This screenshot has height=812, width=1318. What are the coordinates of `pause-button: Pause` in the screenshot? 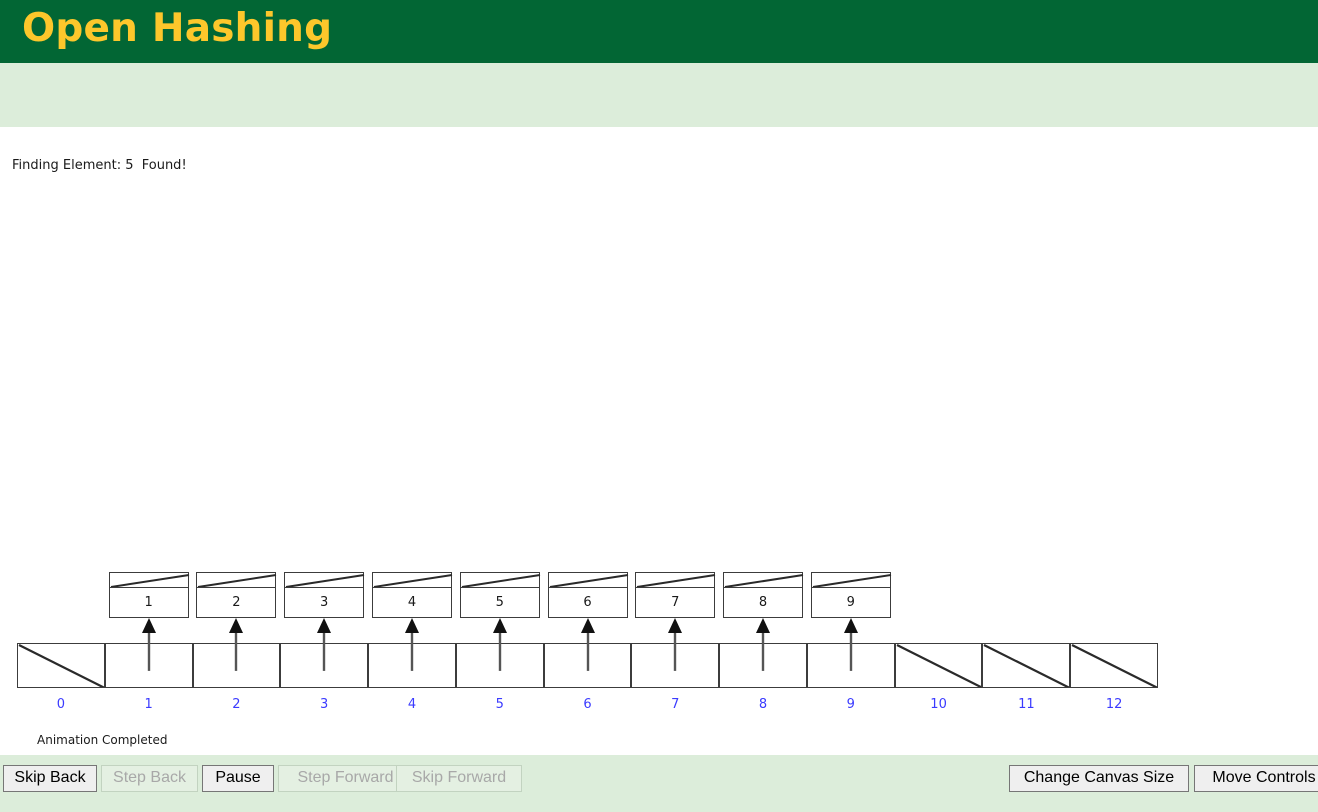 It's located at (238, 778).